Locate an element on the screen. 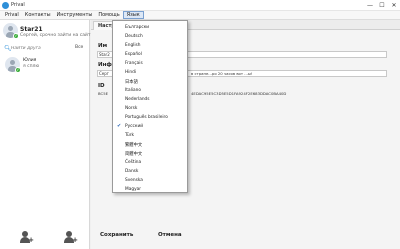 Image resolution: width=400 pixels, height=249 pixels. title-bar: Prival — ☐ ✕ is located at coordinates (200, 5).